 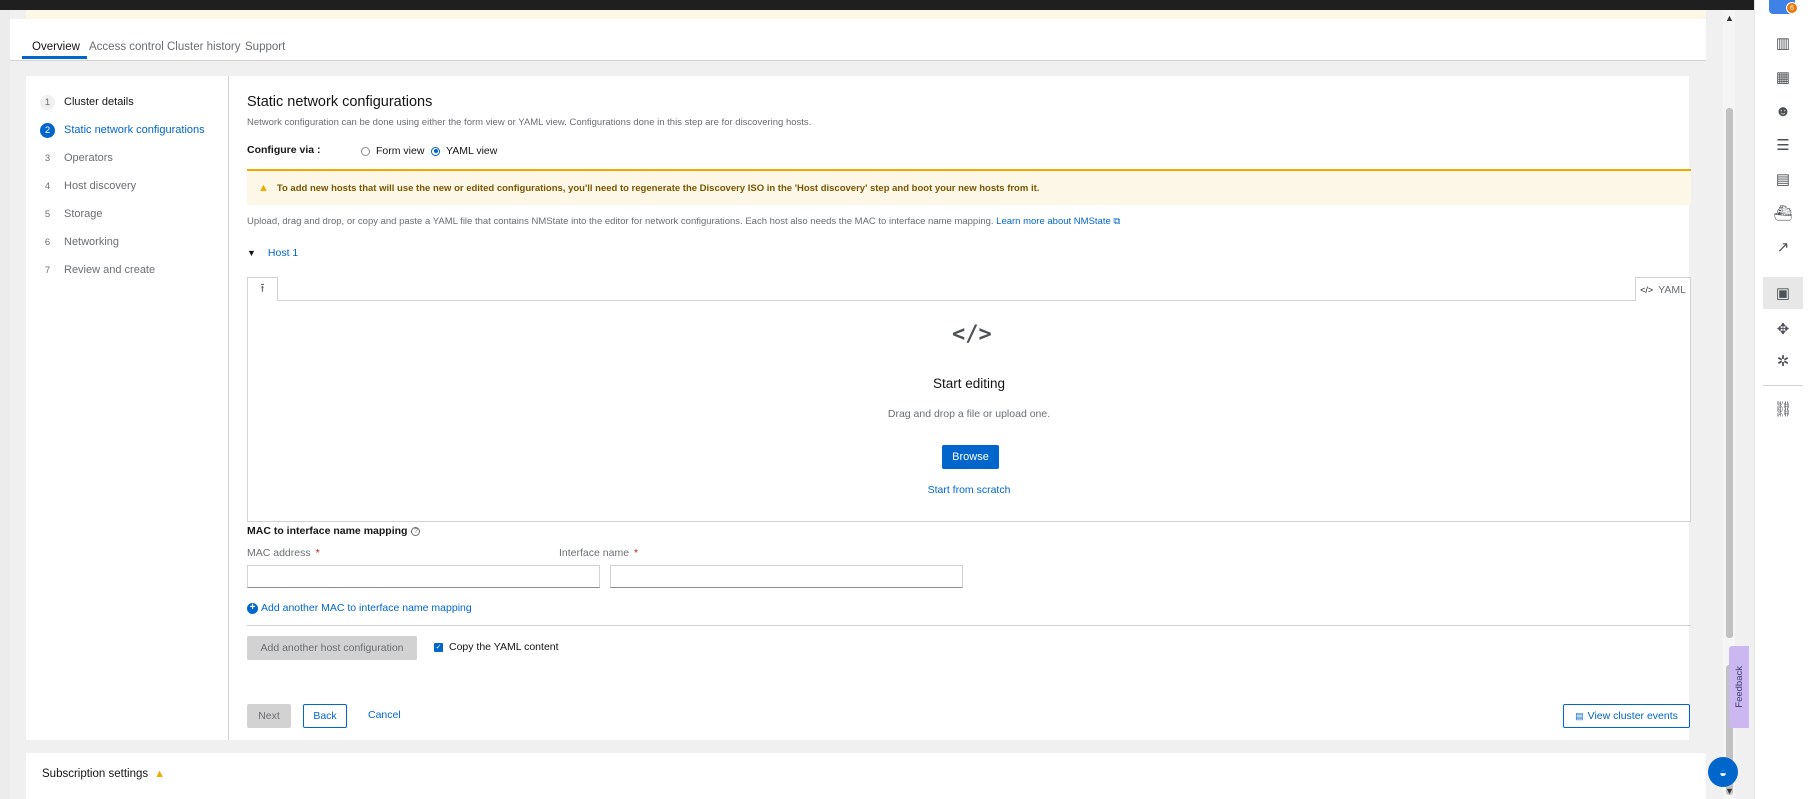 What do you see at coordinates (47, 158) in the screenshot?
I see `step-number: 3` at bounding box center [47, 158].